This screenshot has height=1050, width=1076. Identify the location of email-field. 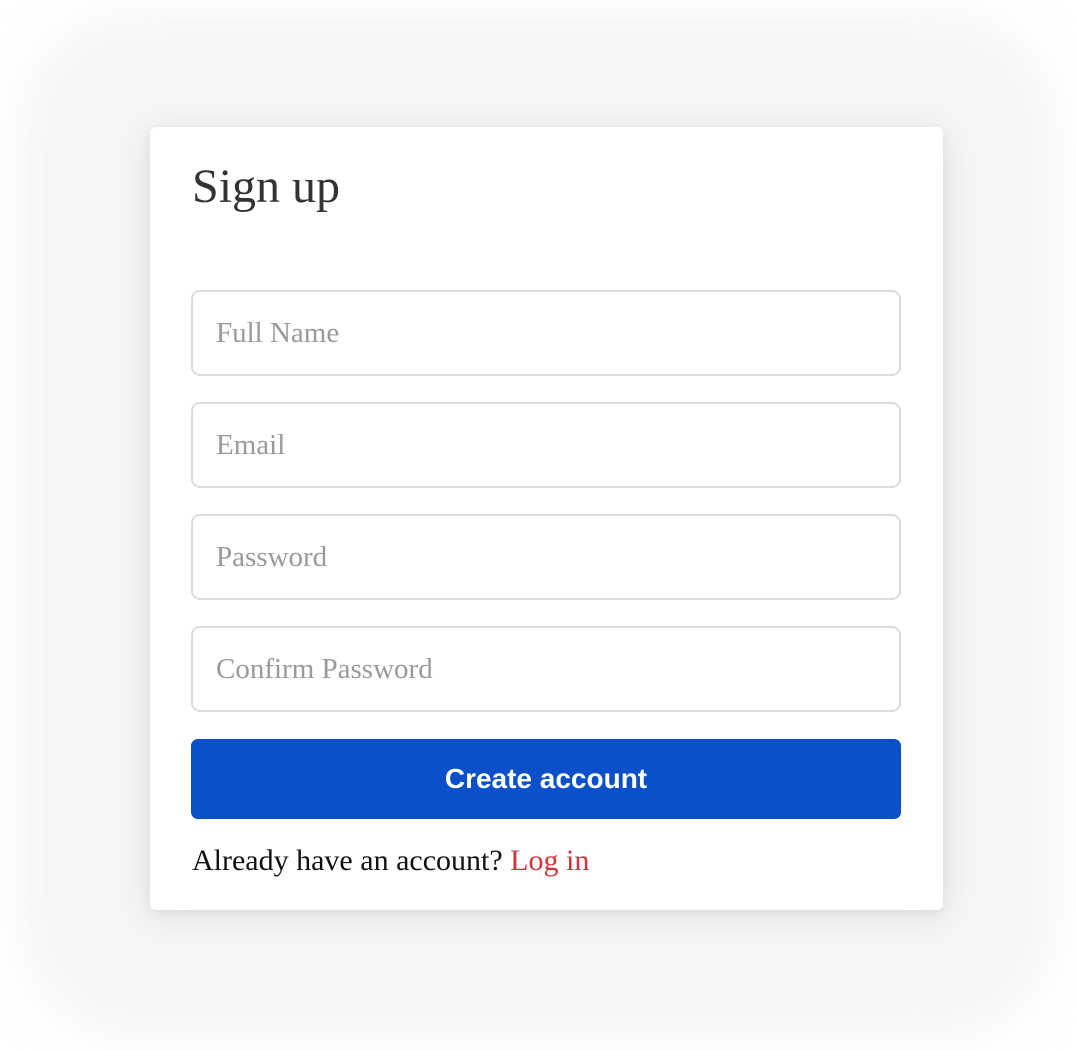
(546, 445).